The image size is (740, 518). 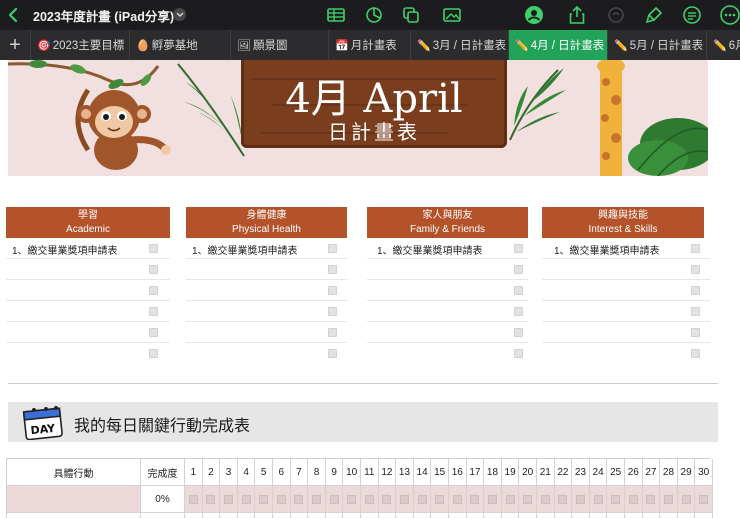 What do you see at coordinates (74, 499) in the screenshot?
I see `action-cell` at bounding box center [74, 499].